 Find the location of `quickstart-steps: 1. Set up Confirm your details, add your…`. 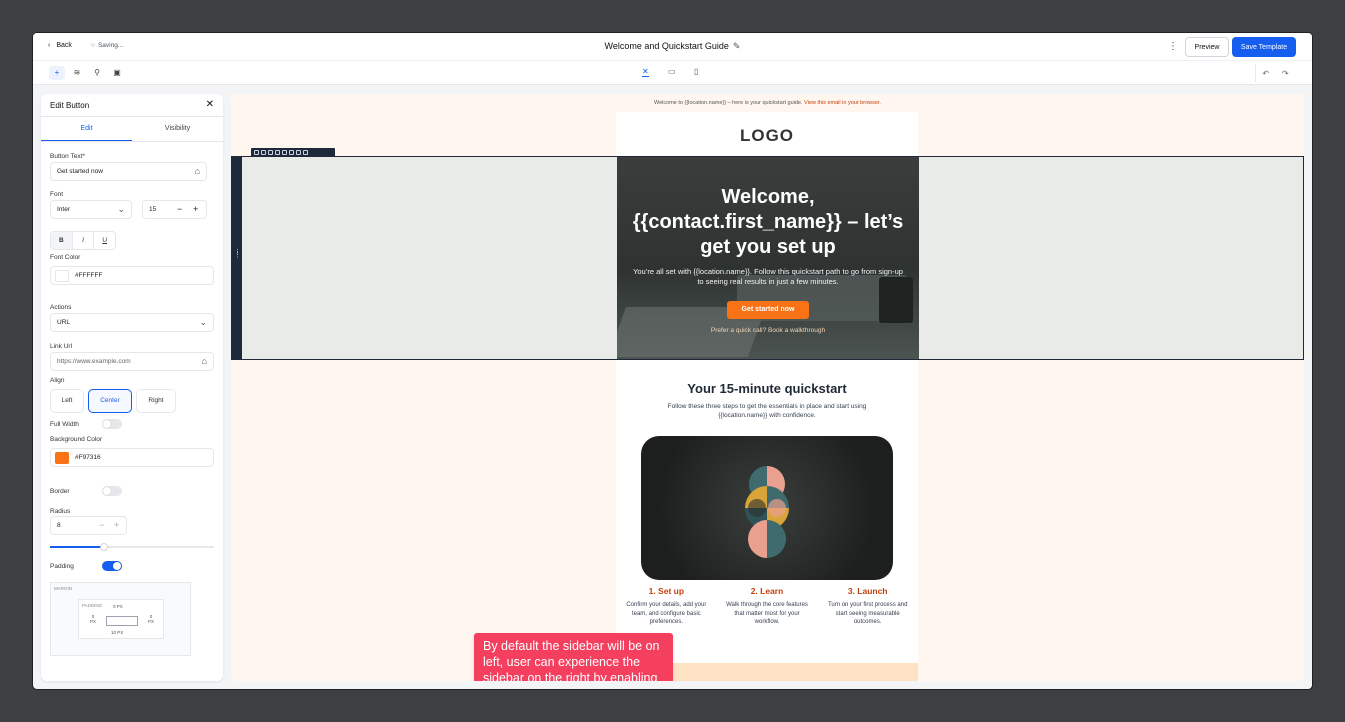

quickstart-steps: 1. Set up Confirm your details, add your… is located at coordinates (767, 606).